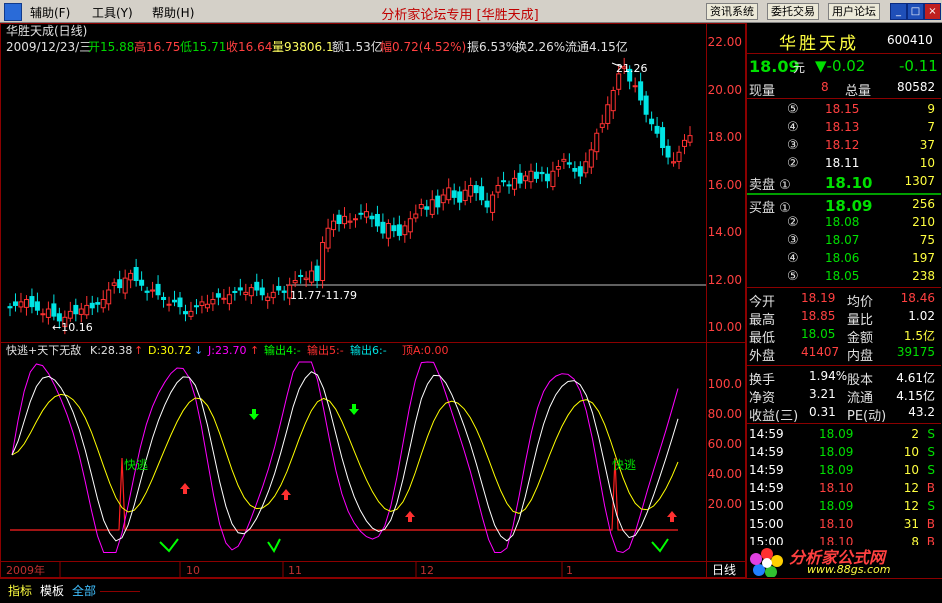 The width and height of the screenshot is (942, 603). I want to click on quote-title-row: 华胜天成 600410, so click(844, 41).